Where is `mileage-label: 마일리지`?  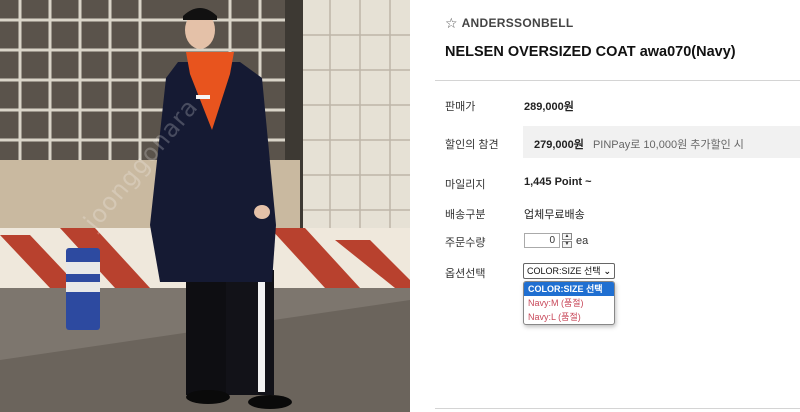
mileage-label: 마일리지 is located at coordinates (465, 185).